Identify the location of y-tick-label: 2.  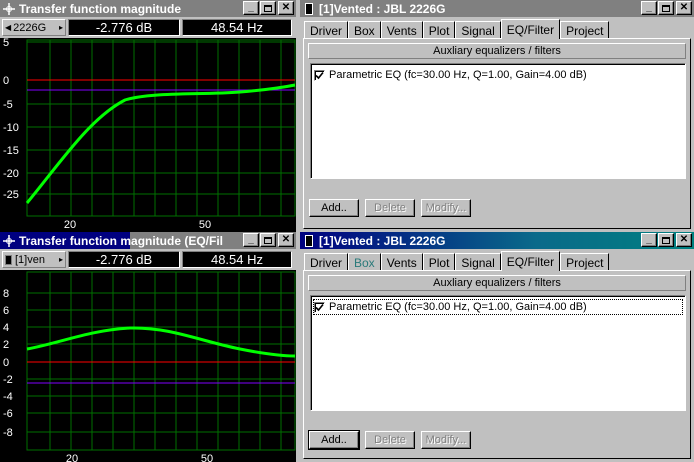
(6, 345).